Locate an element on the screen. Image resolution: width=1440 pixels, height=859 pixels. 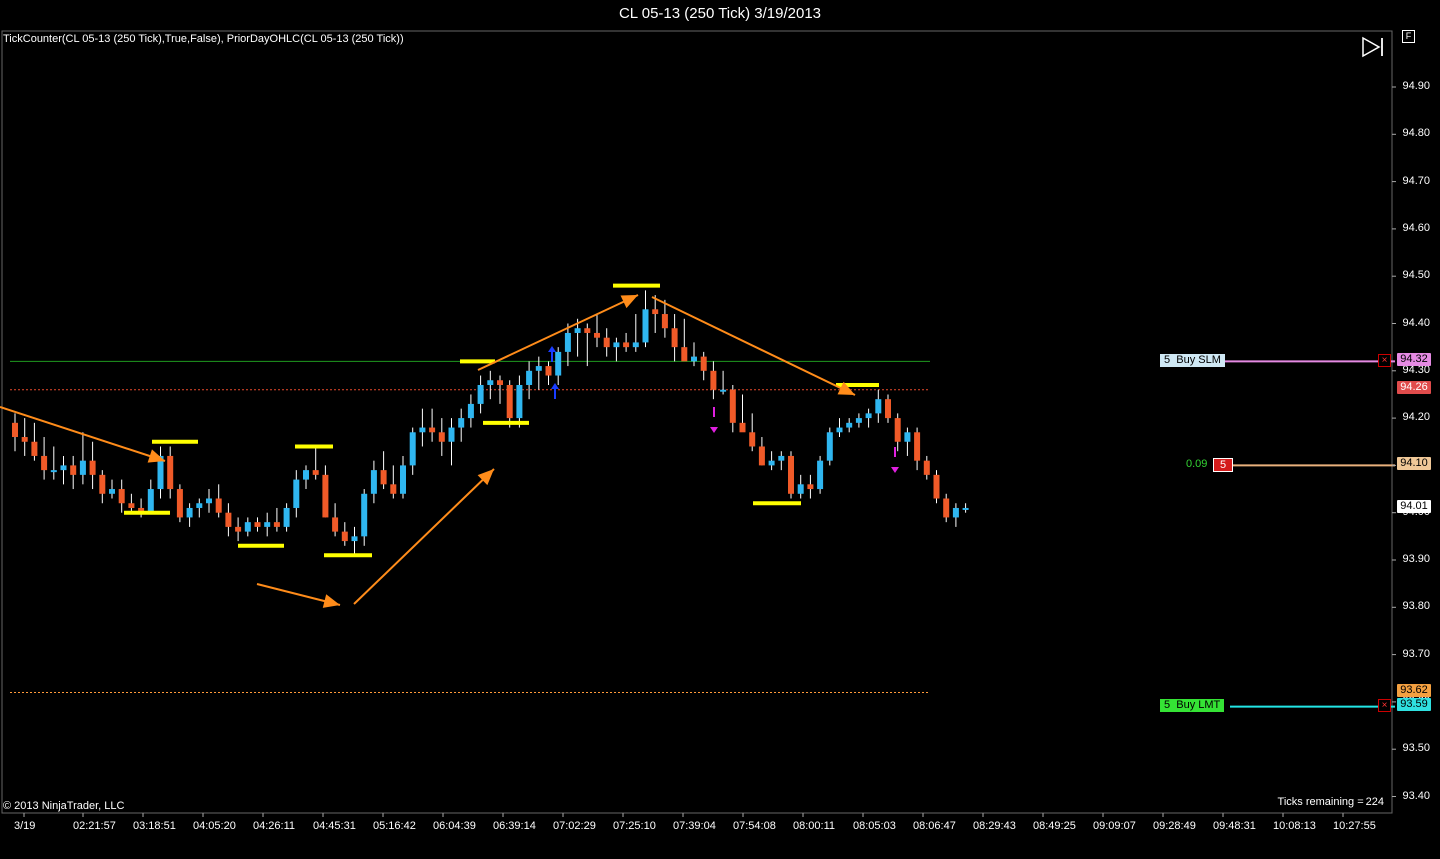
time-axis-label: 09:09:07 is located at coordinates (1114, 826).